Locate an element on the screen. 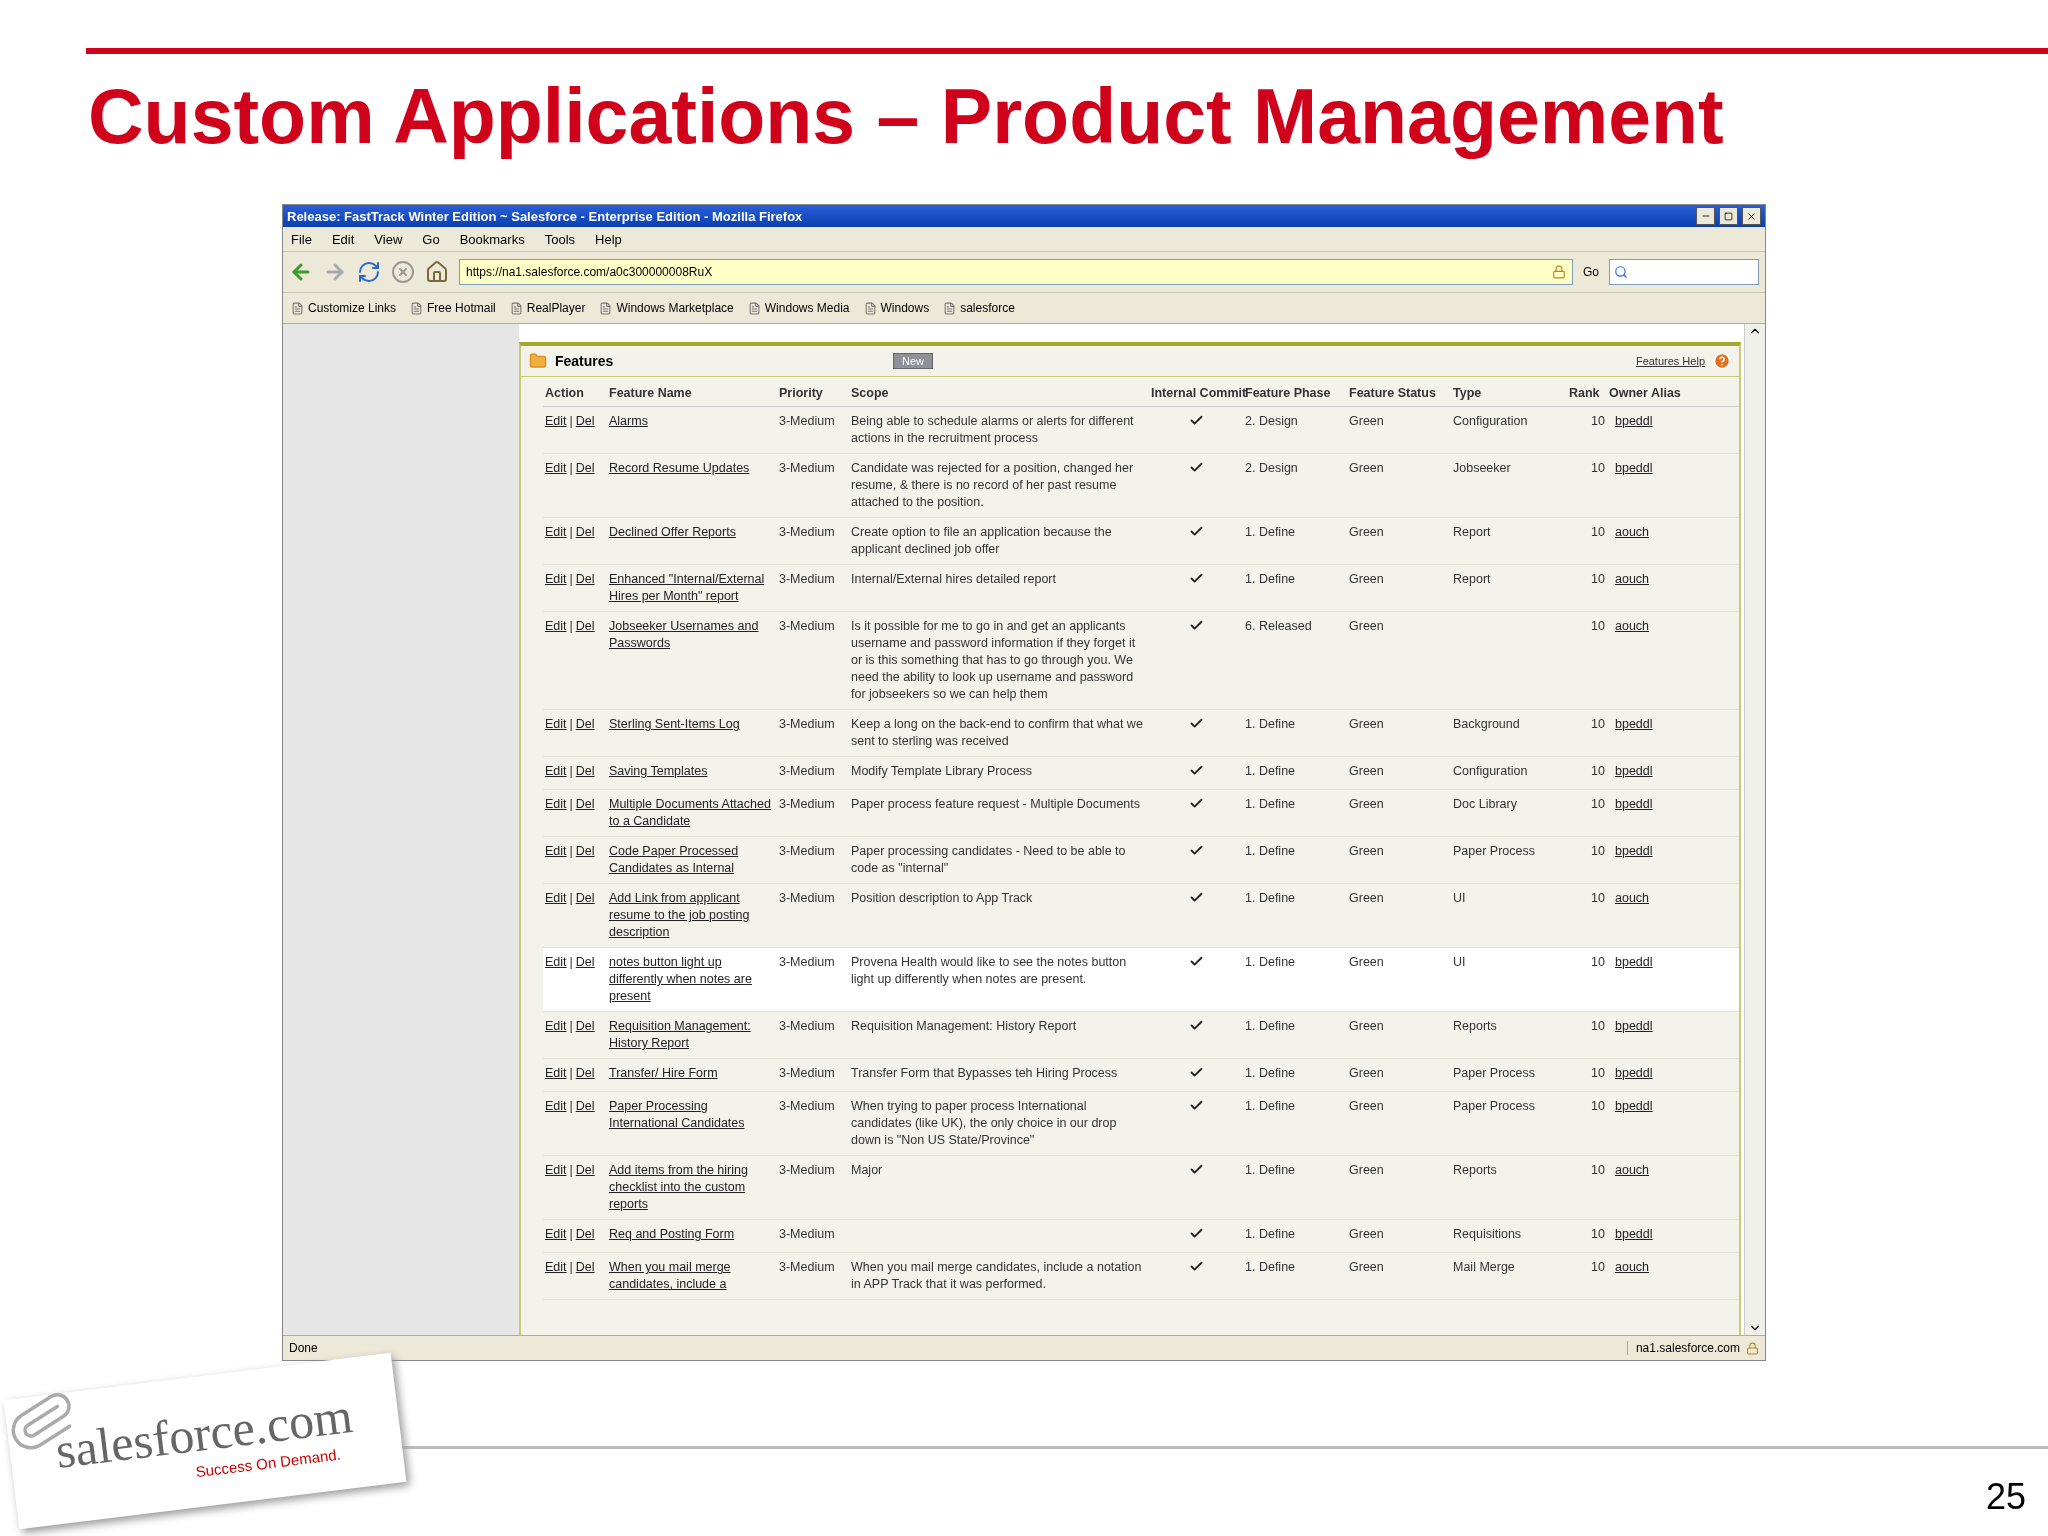  menu-item: Edit is located at coordinates (343, 239).